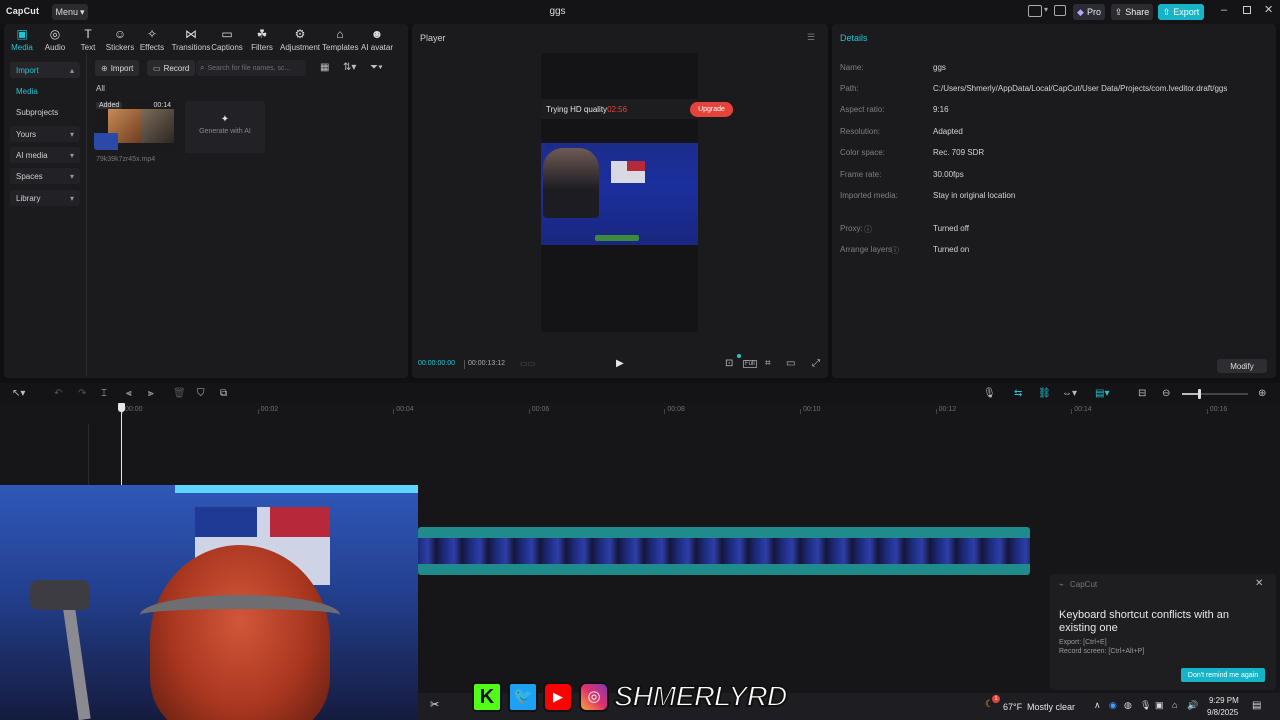  I want to click on select-cursor-icon: ↖▾, so click(18, 393).